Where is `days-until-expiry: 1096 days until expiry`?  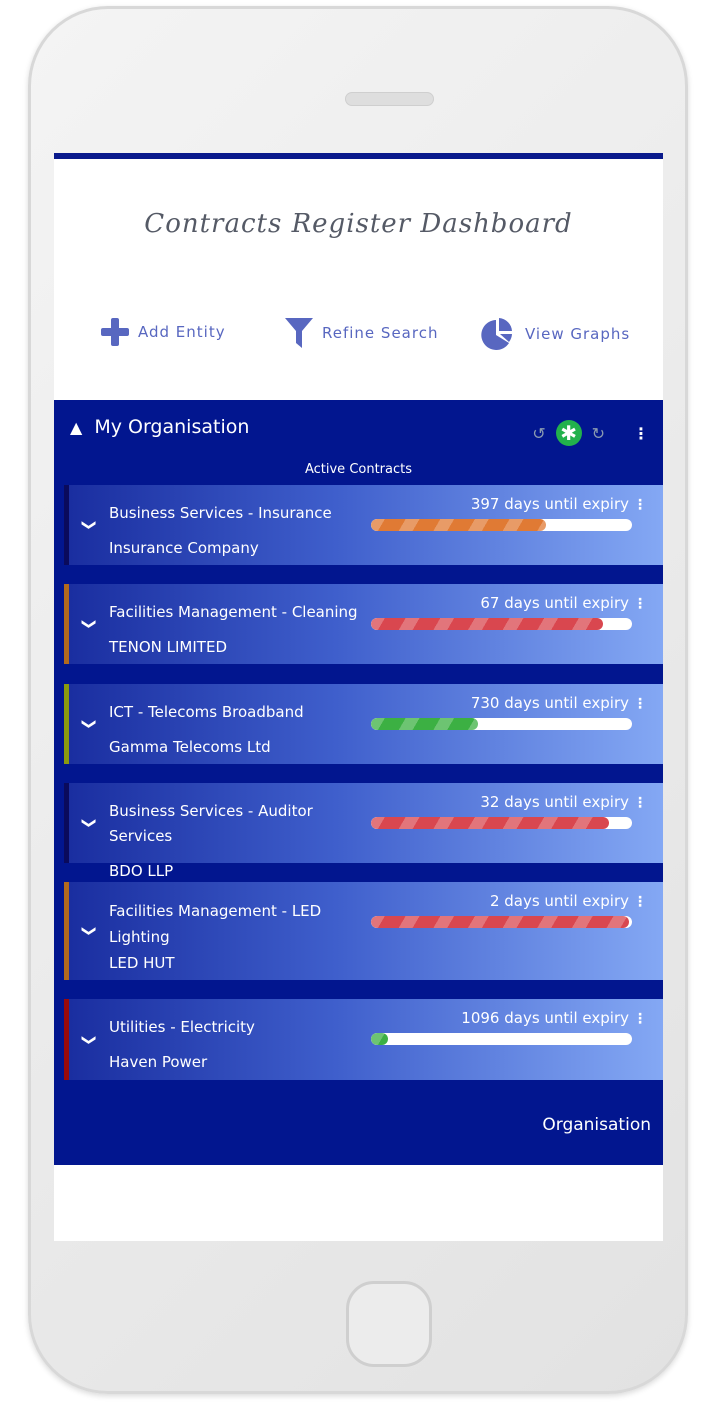 days-until-expiry: 1096 days until expiry is located at coordinates (545, 1018).